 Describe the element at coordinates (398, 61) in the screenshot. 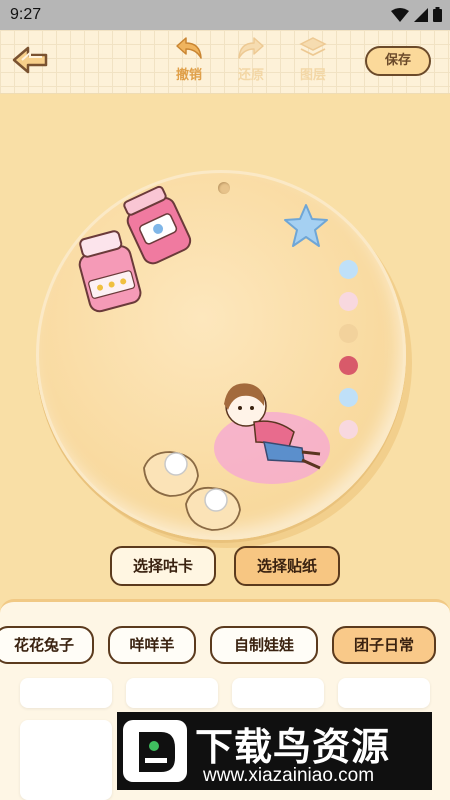

I see `save-button: 保存` at that location.